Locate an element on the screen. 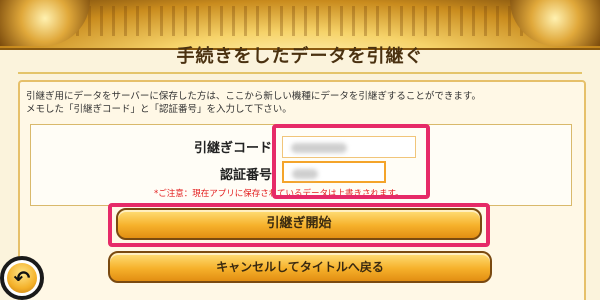 This screenshot has width=600, height=300. back-button: ↶ is located at coordinates (22, 278).